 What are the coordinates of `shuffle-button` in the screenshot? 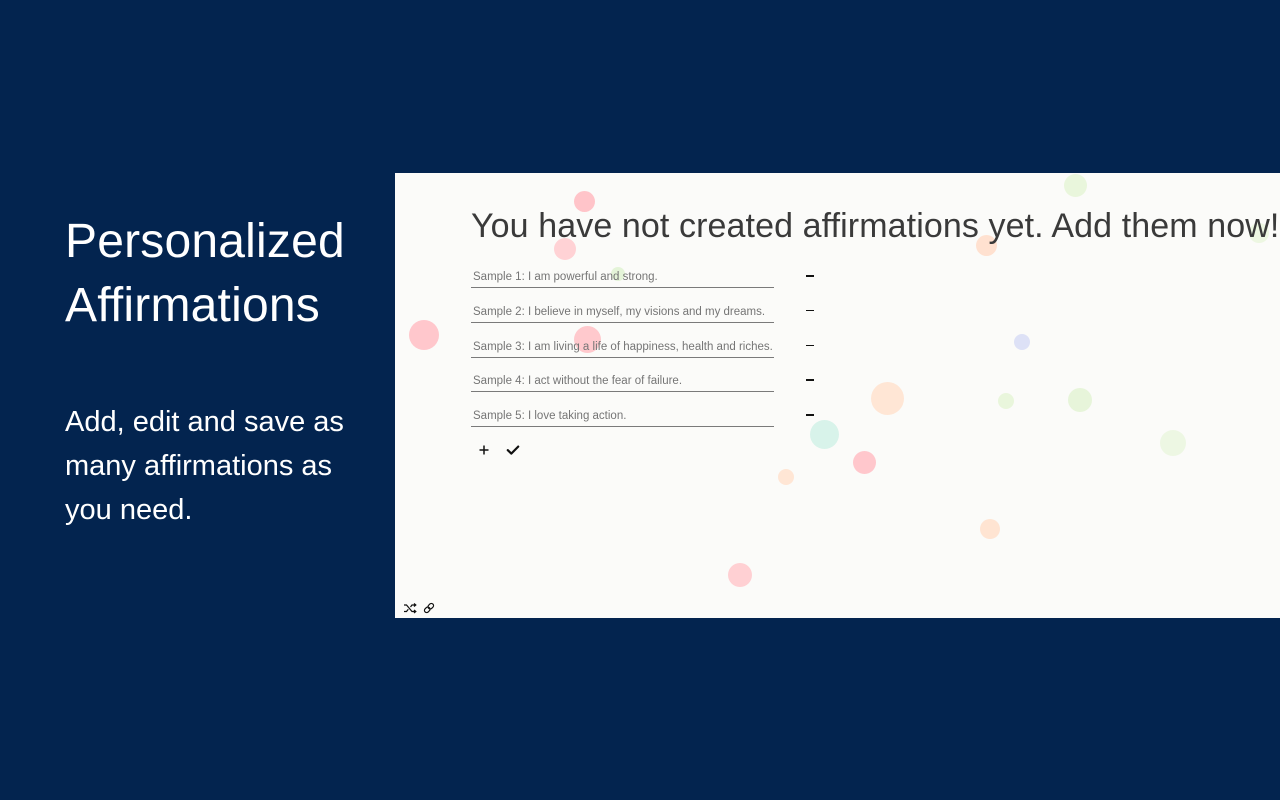 It's located at (410, 608).